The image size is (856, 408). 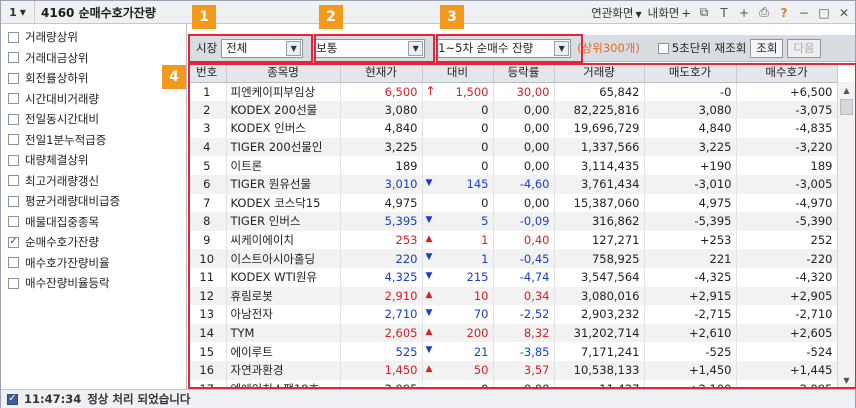 What do you see at coordinates (458, 73) in the screenshot?
I see `column-header: 대비` at bounding box center [458, 73].